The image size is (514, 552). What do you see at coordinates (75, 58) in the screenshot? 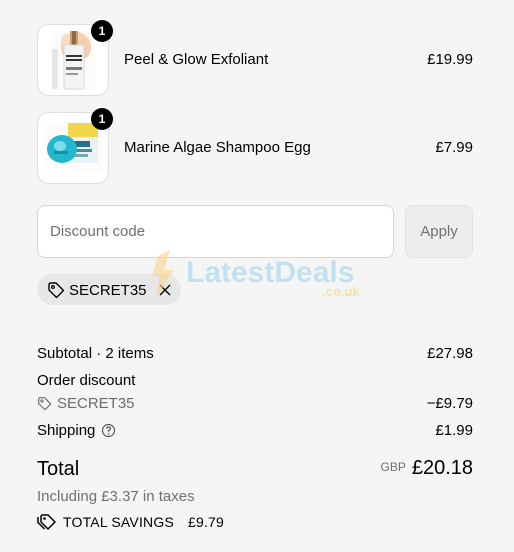
I see `product-image-peel-glow: 1` at bounding box center [75, 58].